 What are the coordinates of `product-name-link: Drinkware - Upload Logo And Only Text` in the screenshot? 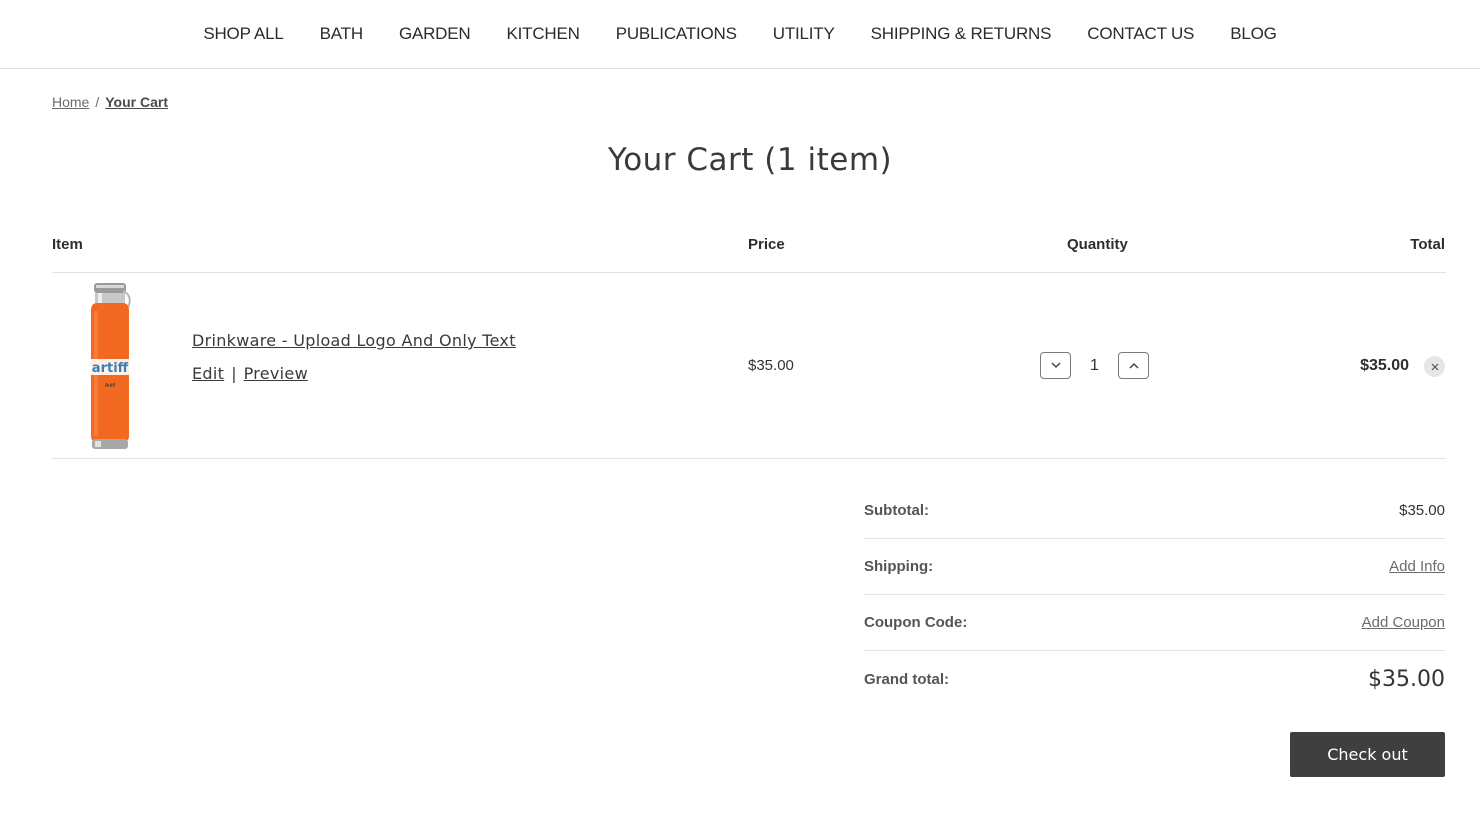 It's located at (354, 340).